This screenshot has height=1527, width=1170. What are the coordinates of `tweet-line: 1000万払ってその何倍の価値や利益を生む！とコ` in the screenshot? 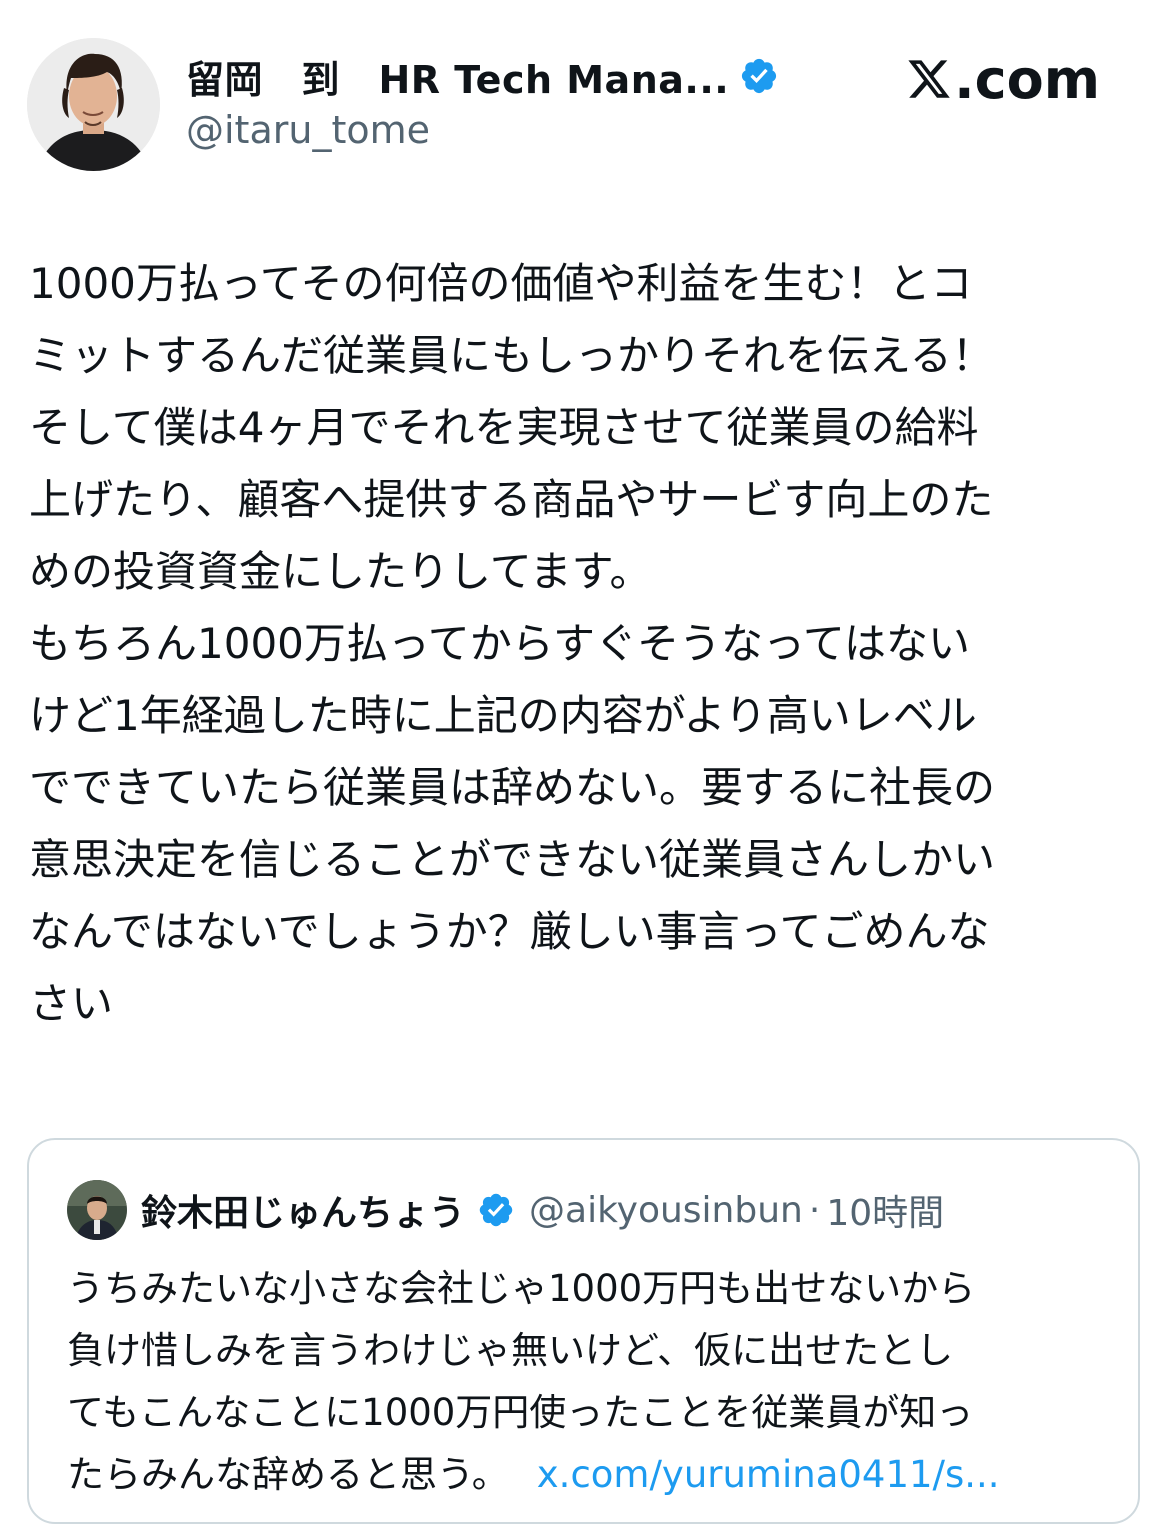 It's located at (501, 283).